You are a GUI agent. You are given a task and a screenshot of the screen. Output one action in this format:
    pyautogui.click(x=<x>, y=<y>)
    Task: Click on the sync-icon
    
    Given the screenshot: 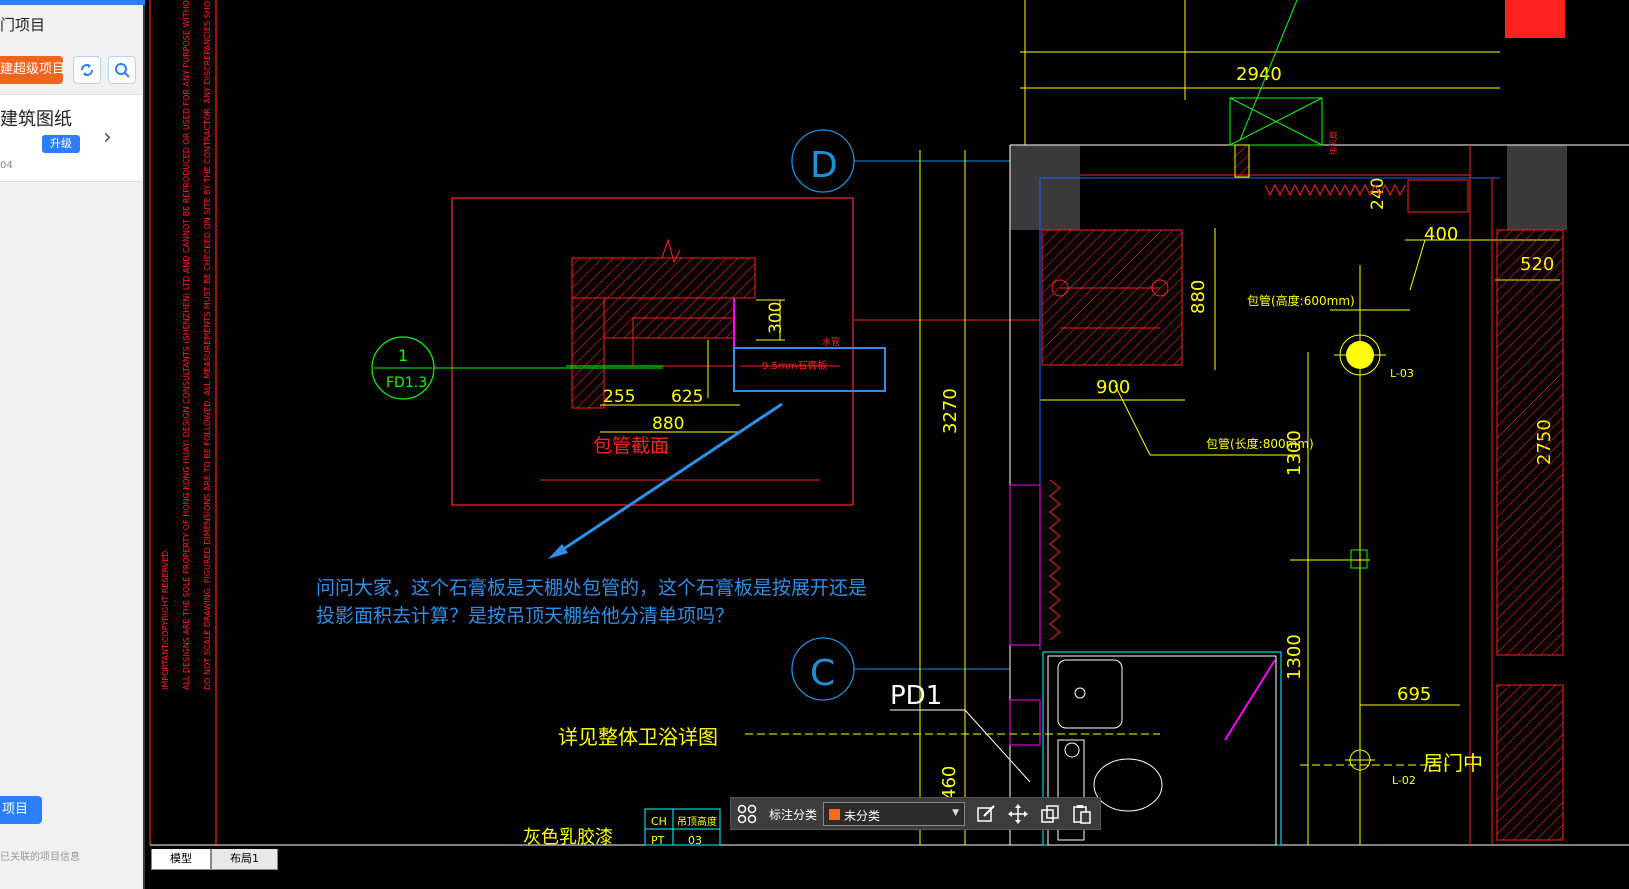 What is the action you would take?
    pyautogui.click(x=87, y=70)
    